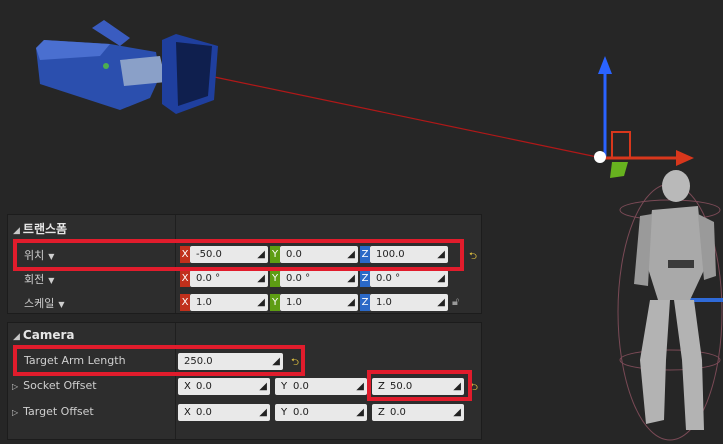 This screenshot has width=723, height=444. I want to click on target-offset-label: ▷ Target Offset, so click(53, 411).